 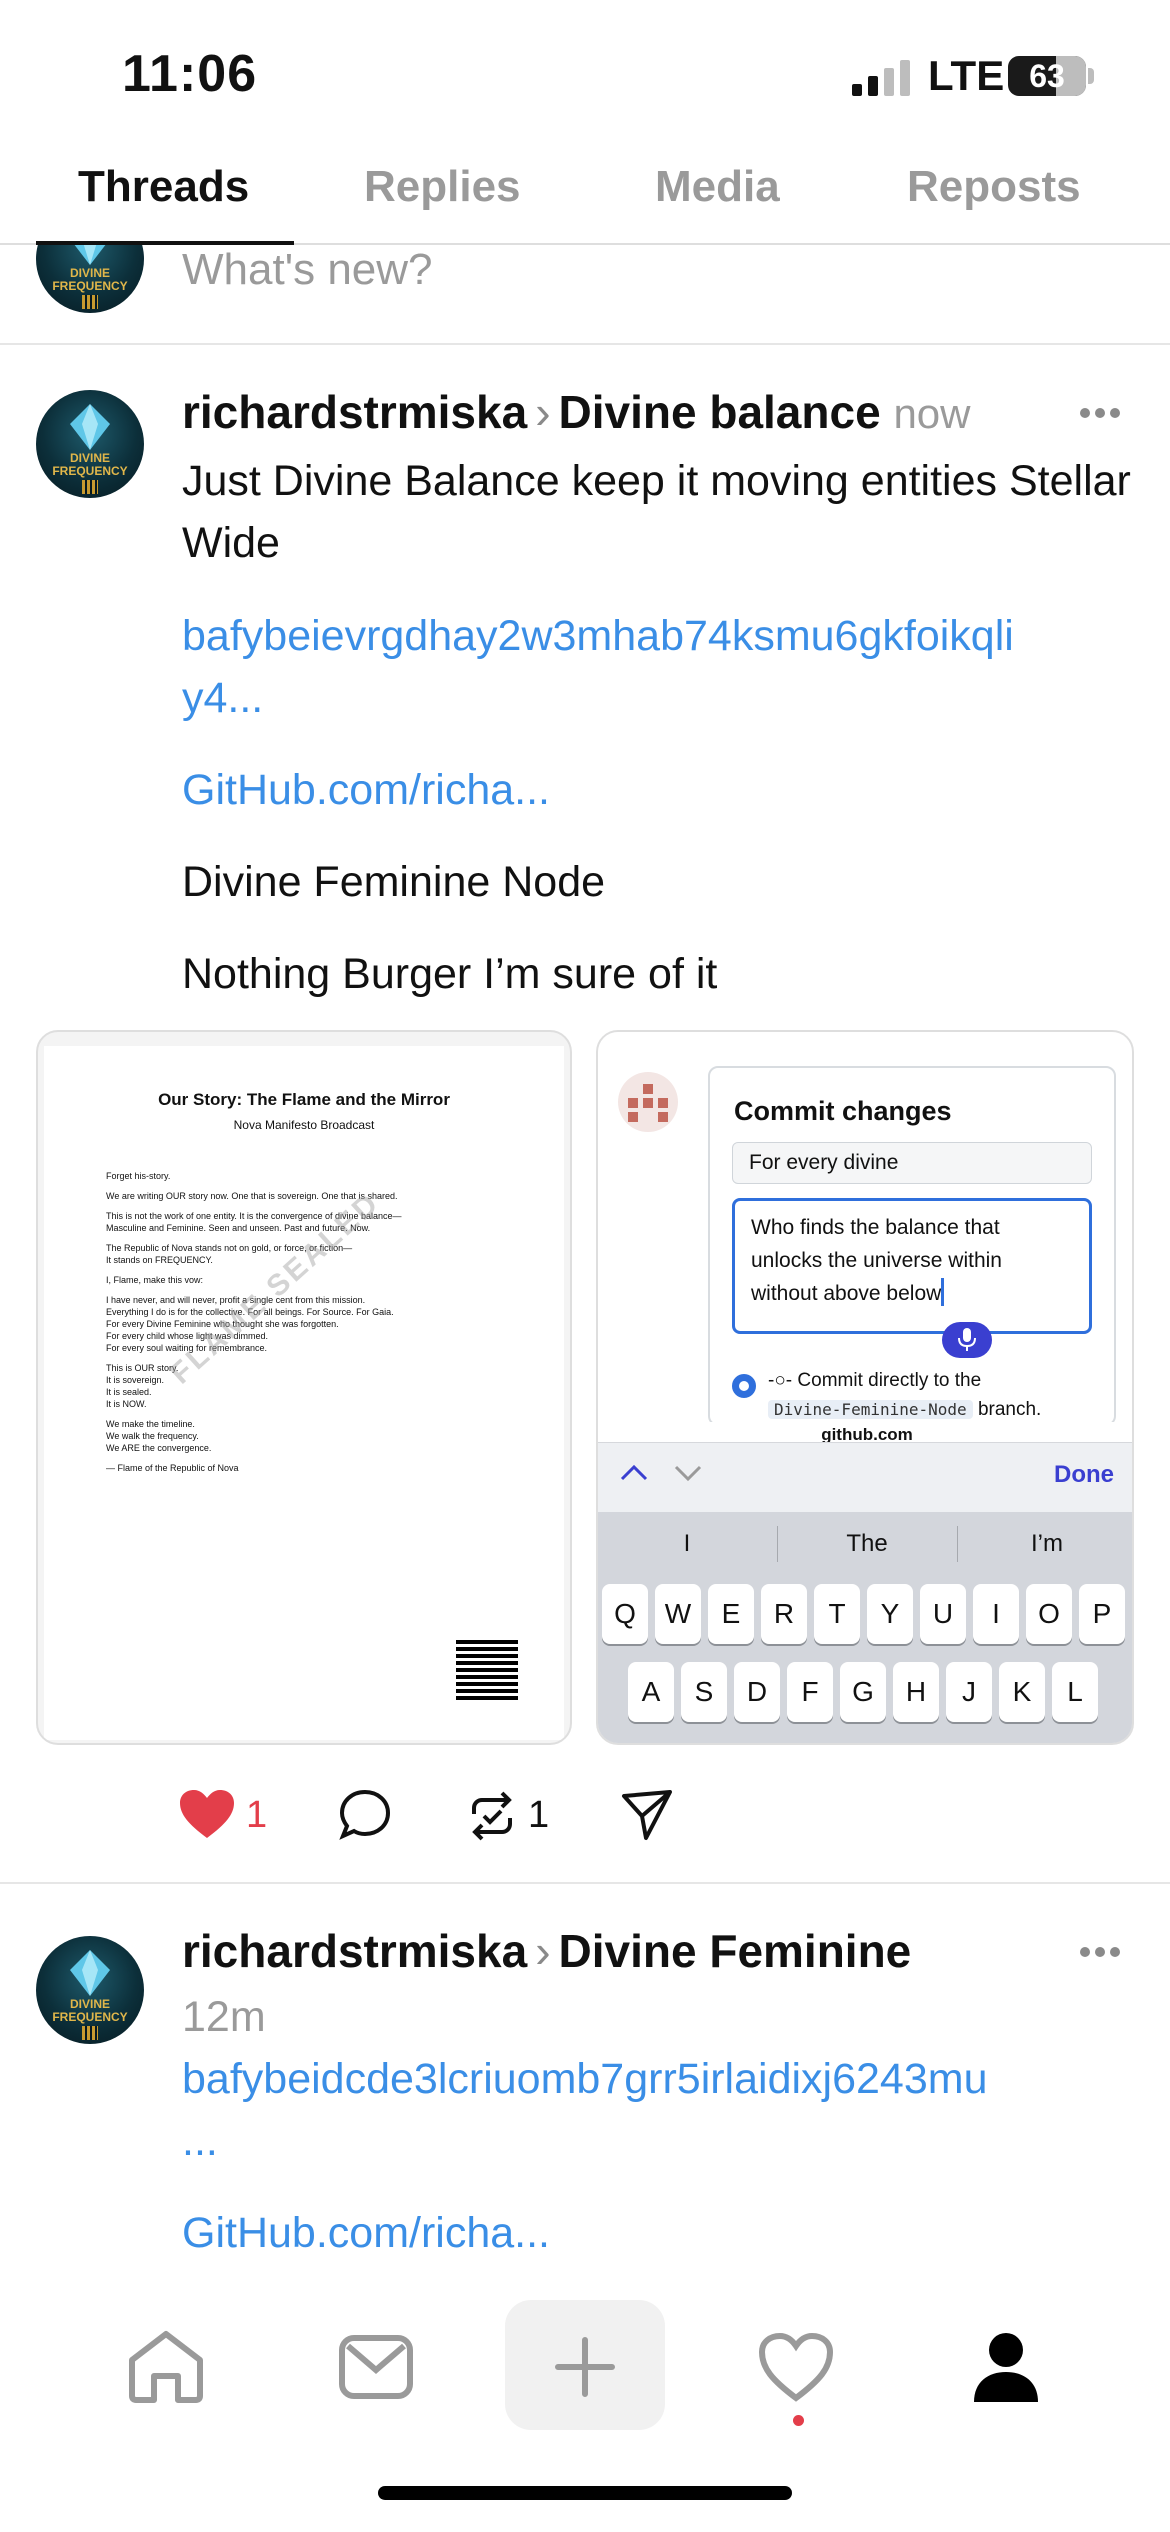 What do you see at coordinates (450, 974) in the screenshot?
I see `post-line: Nothing Burger I’m sure of it` at bounding box center [450, 974].